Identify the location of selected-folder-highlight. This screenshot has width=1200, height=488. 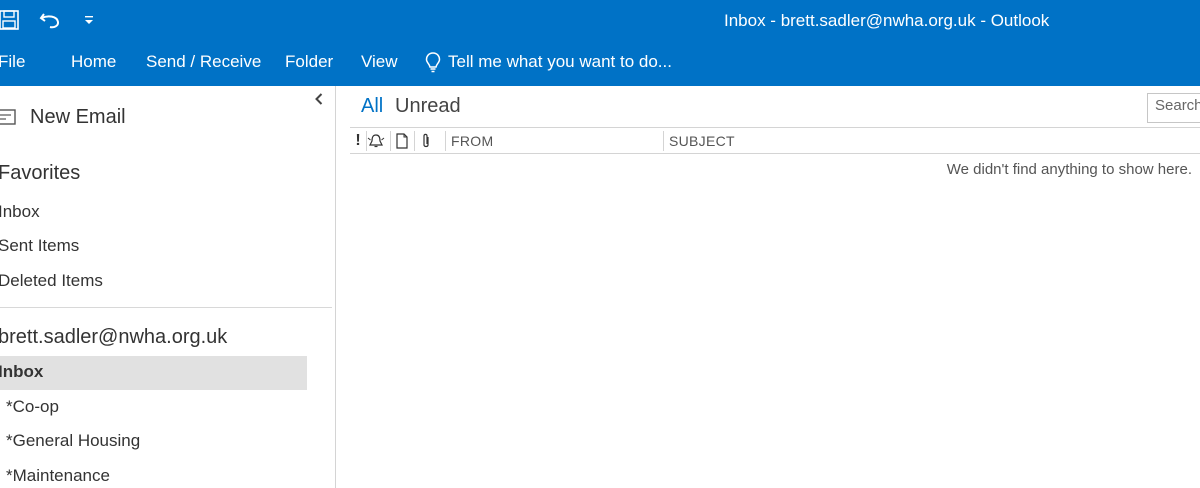
(153, 373).